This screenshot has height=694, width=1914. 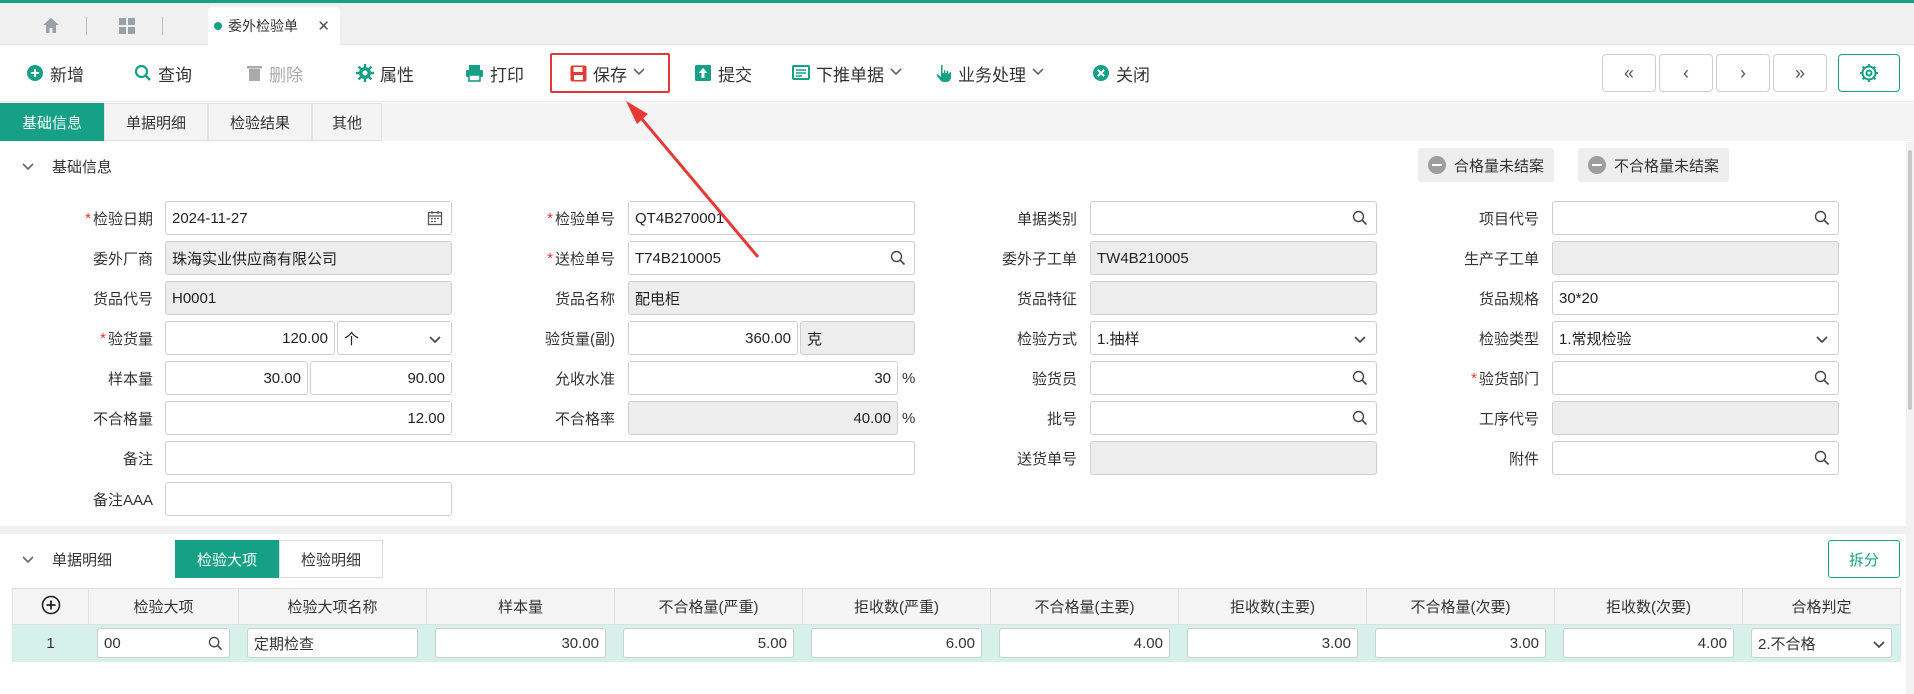 What do you see at coordinates (708, 606) in the screenshot?
I see `col-header: 不合格量(严重)` at bounding box center [708, 606].